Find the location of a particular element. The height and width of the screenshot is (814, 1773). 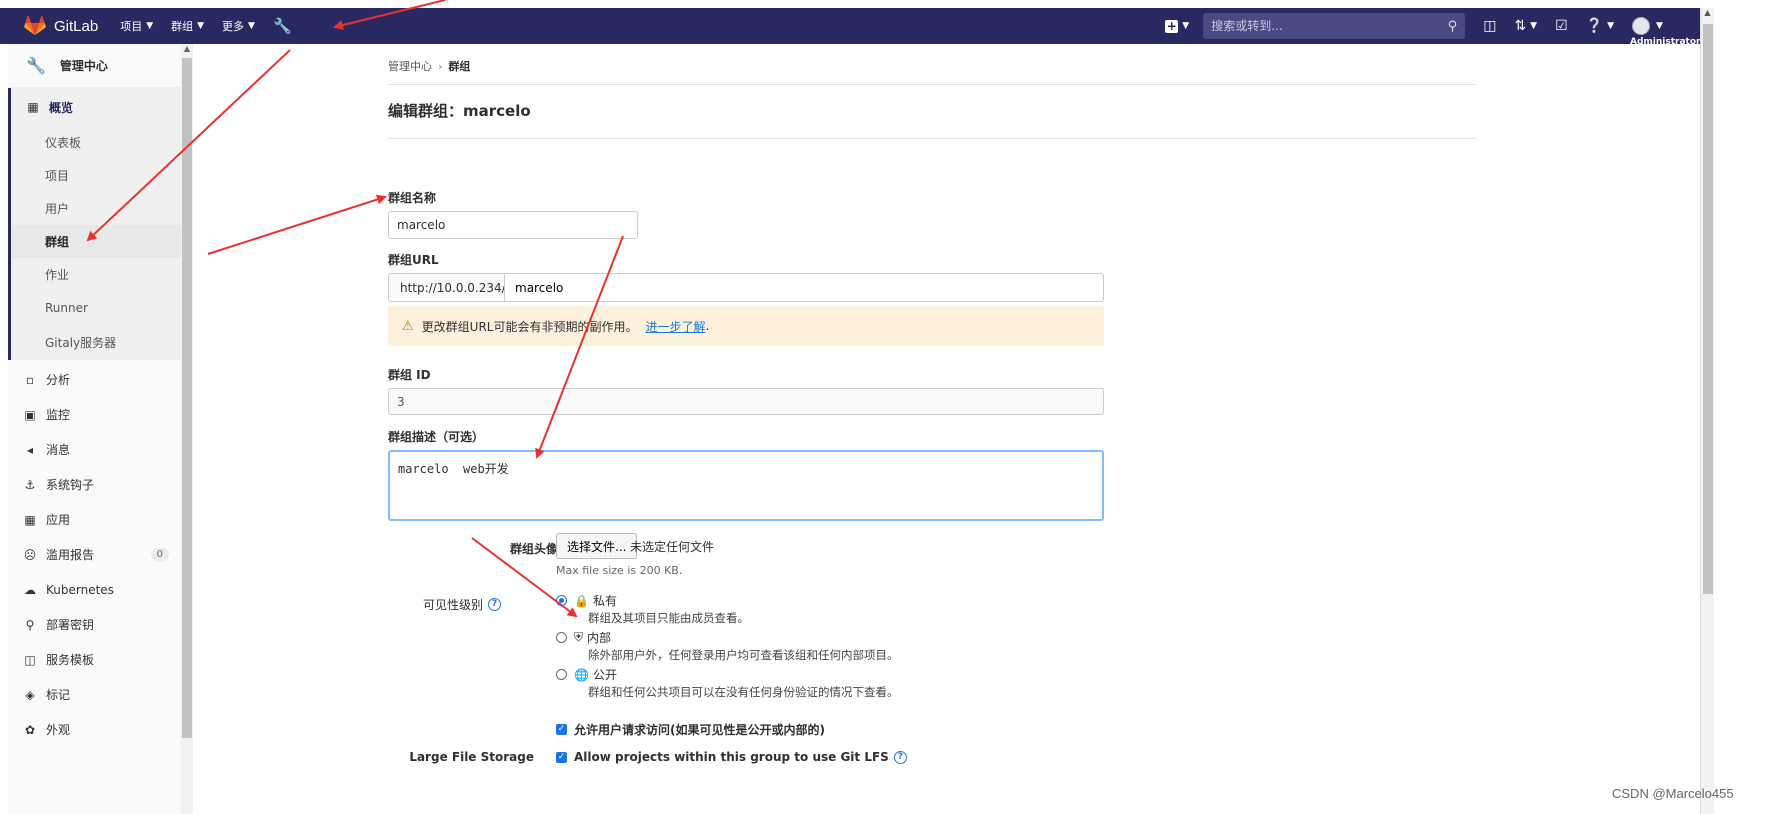

url-prefix: http://10.0.0.234/ is located at coordinates (447, 287).